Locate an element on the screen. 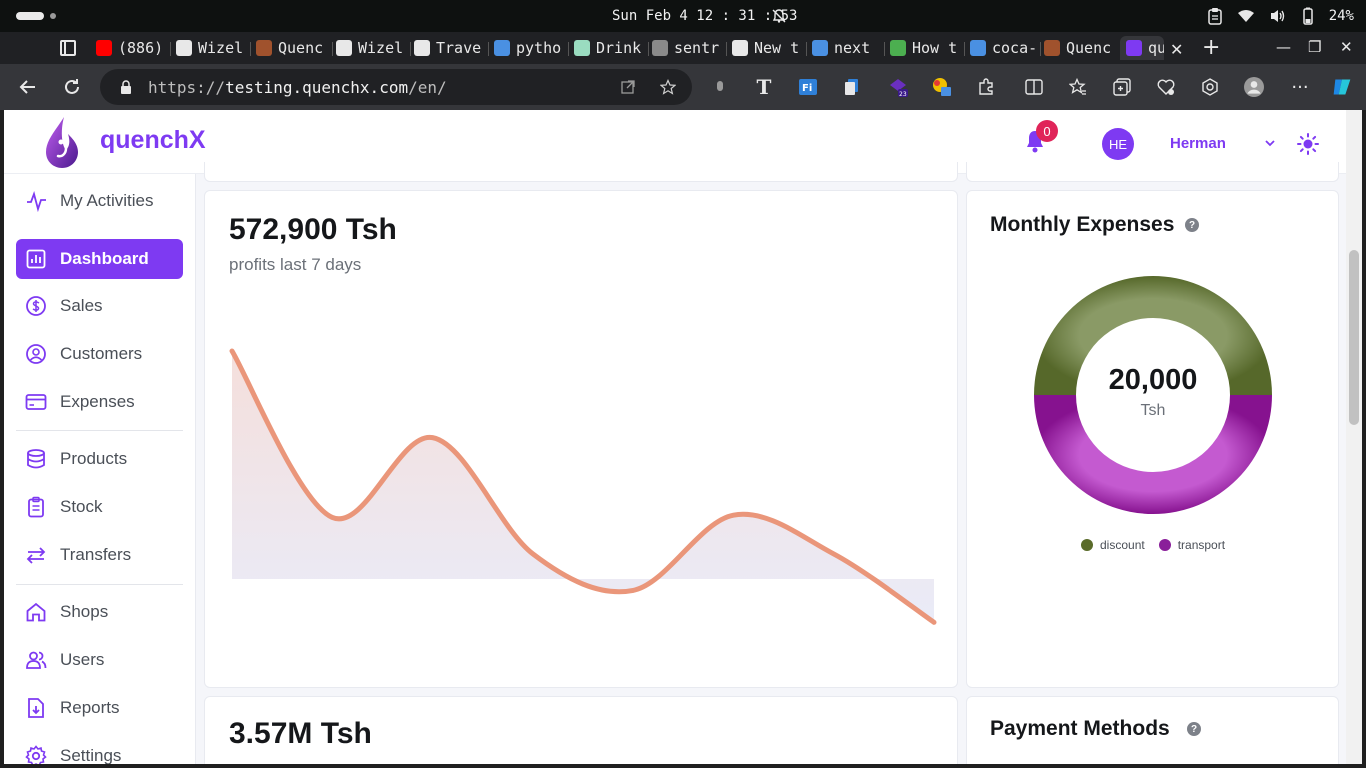  sidebar-item-my-activities: My Activities is located at coordinates (99, 201).